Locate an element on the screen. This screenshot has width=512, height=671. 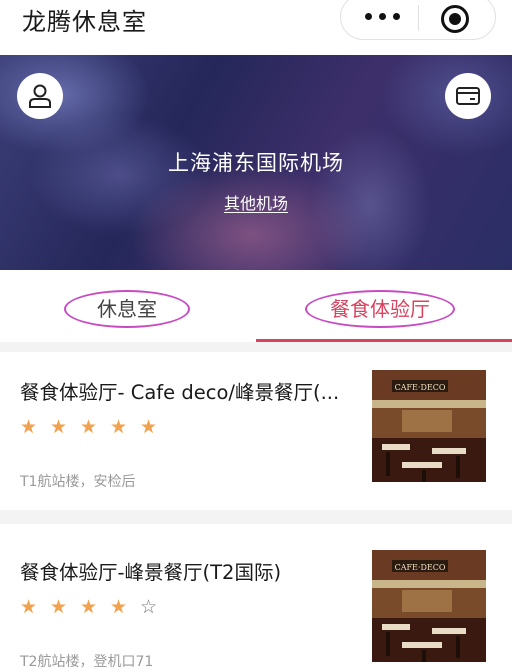
card-location: T2航站楼，登机口71 is located at coordinates (87, 662).